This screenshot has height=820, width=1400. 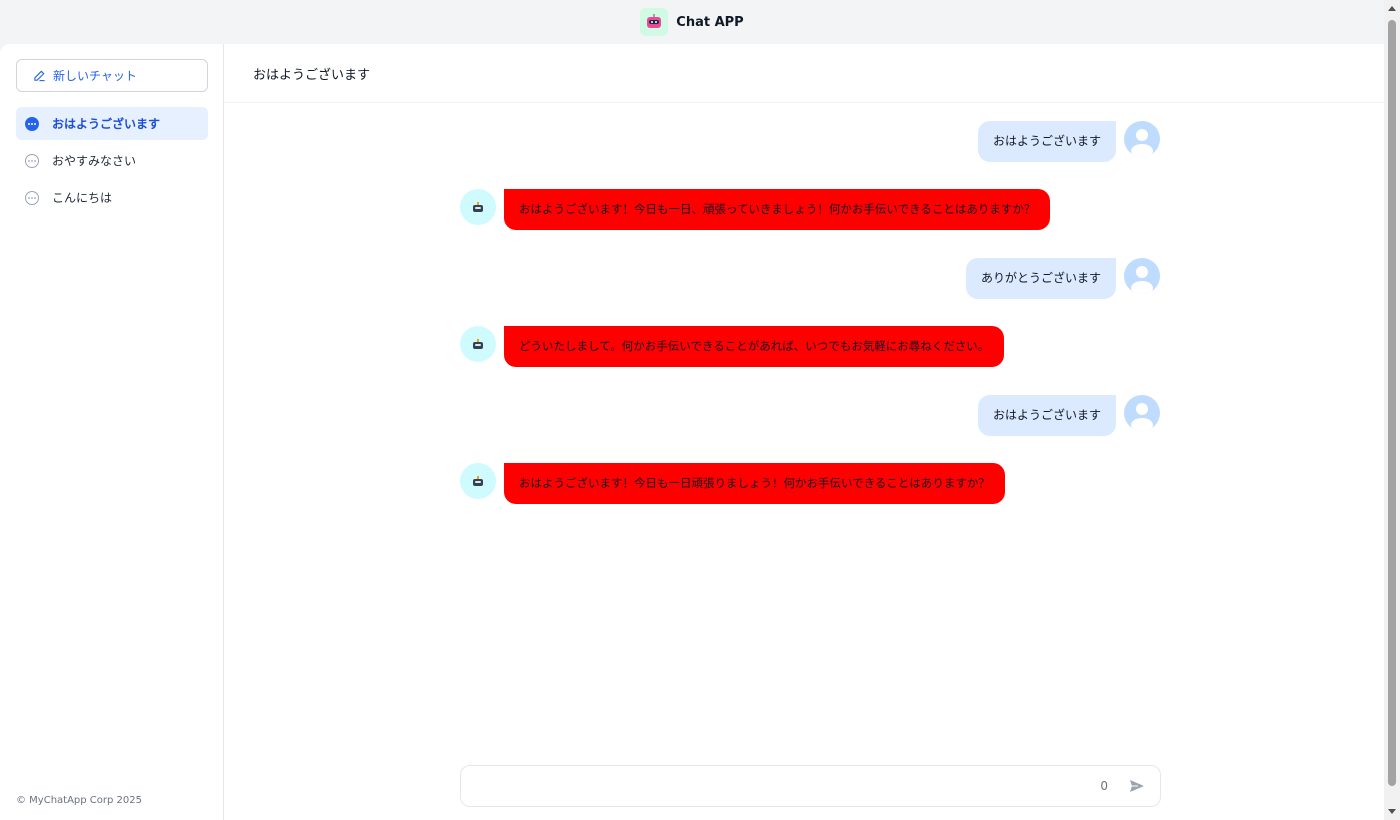 What do you see at coordinates (1040, 278) in the screenshot?
I see `user-message-text: ありがとうございます` at bounding box center [1040, 278].